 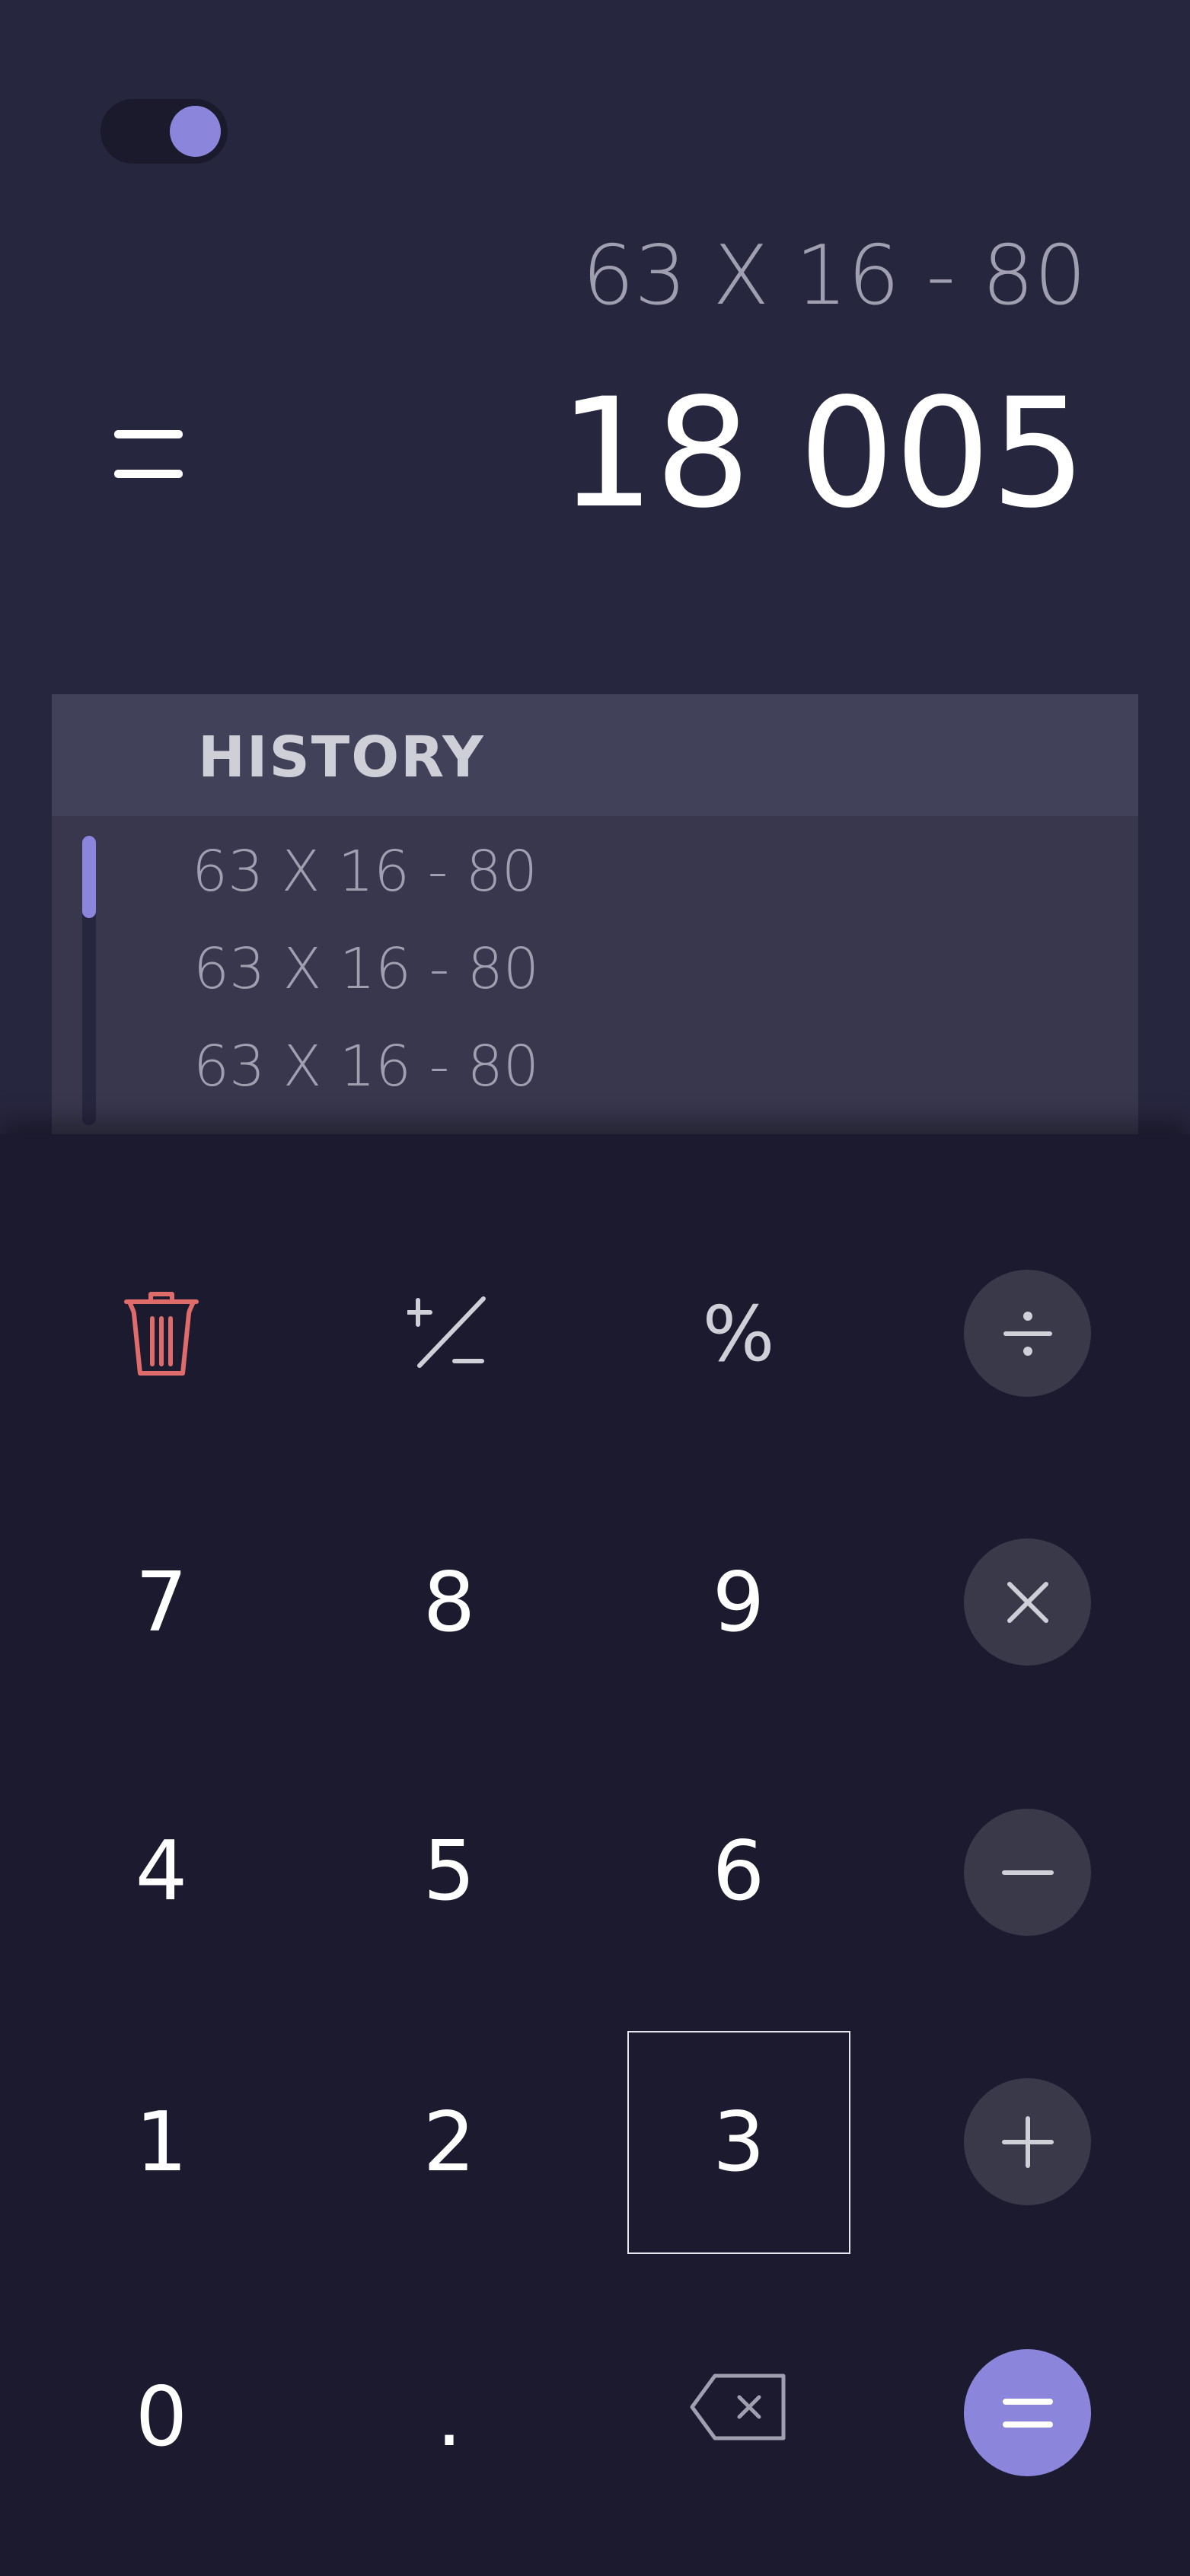 What do you see at coordinates (89, 980) in the screenshot?
I see `history-scrollbar` at bounding box center [89, 980].